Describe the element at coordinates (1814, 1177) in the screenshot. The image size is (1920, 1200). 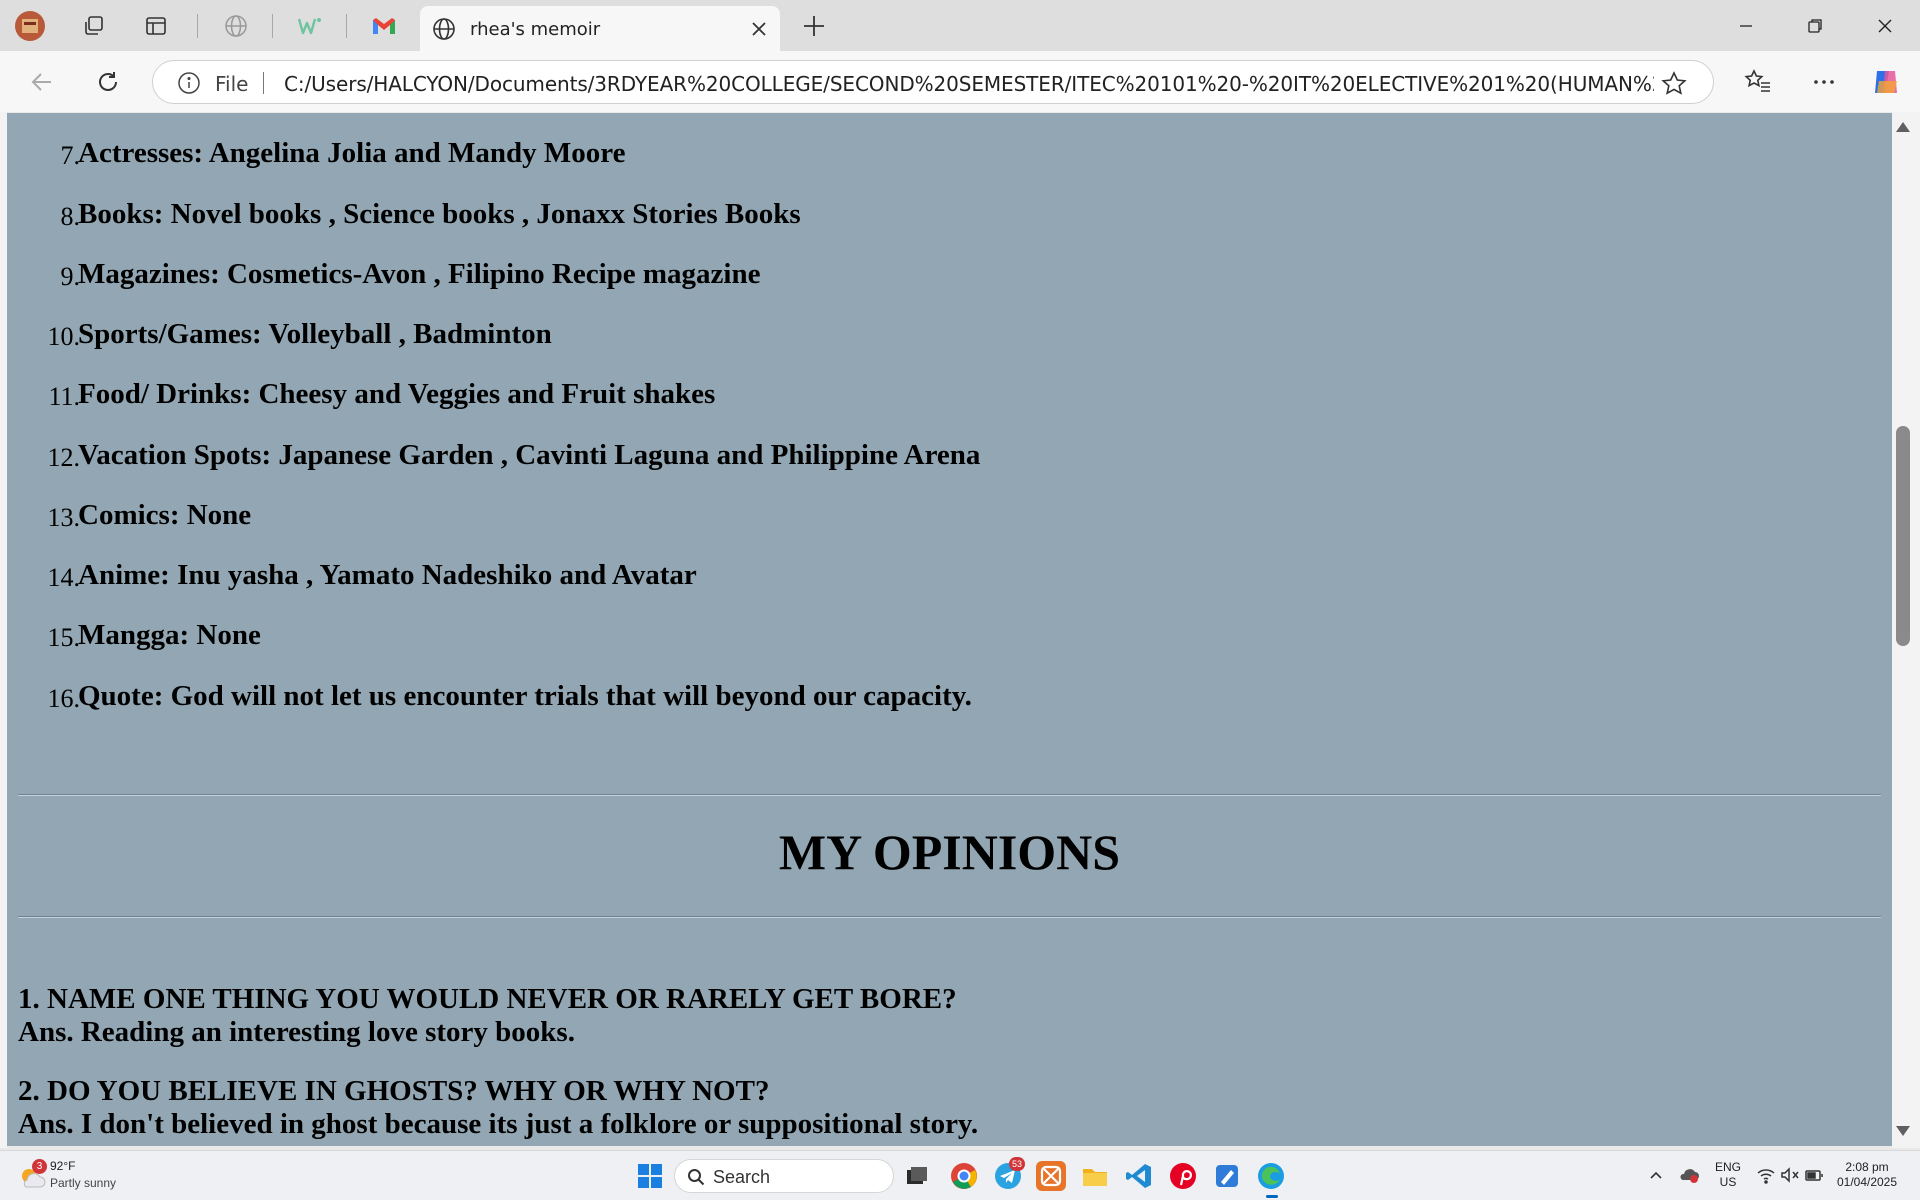
I see `battery-icon` at that location.